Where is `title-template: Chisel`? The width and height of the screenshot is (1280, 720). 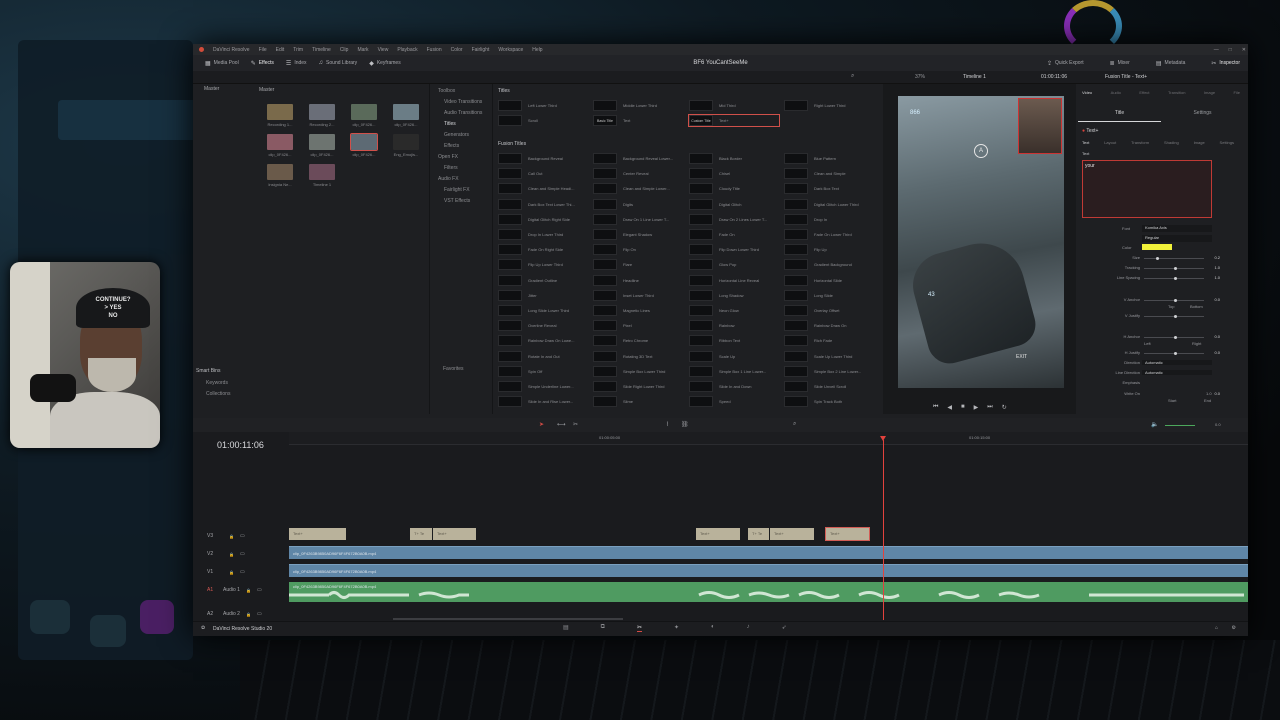
title-template: Chisel is located at coordinates (734, 174).